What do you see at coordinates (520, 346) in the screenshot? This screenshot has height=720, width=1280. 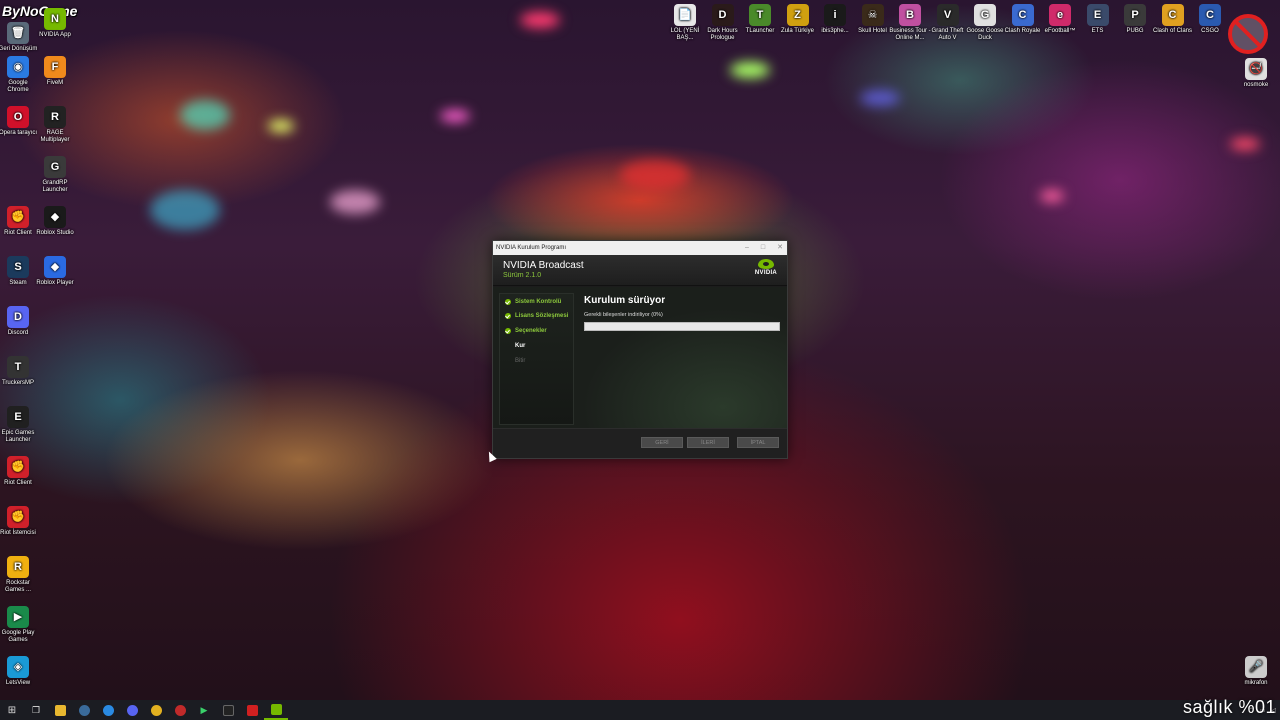 I see `step-install: Kur` at bounding box center [520, 346].